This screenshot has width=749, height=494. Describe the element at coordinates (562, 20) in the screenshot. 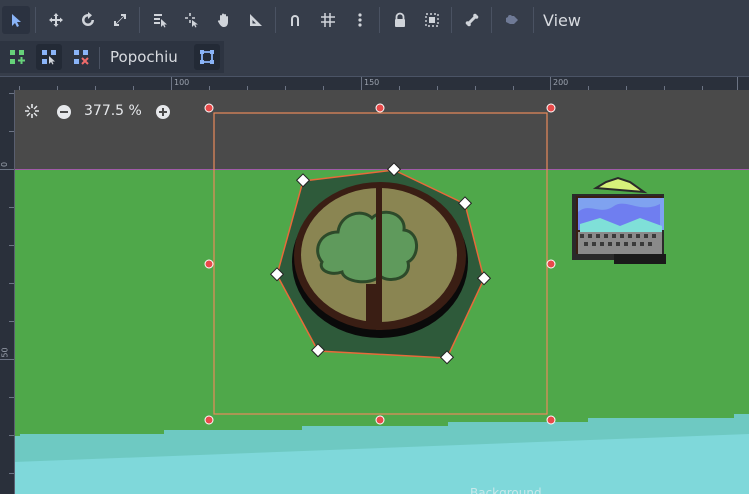

I see `view-menu: View` at that location.